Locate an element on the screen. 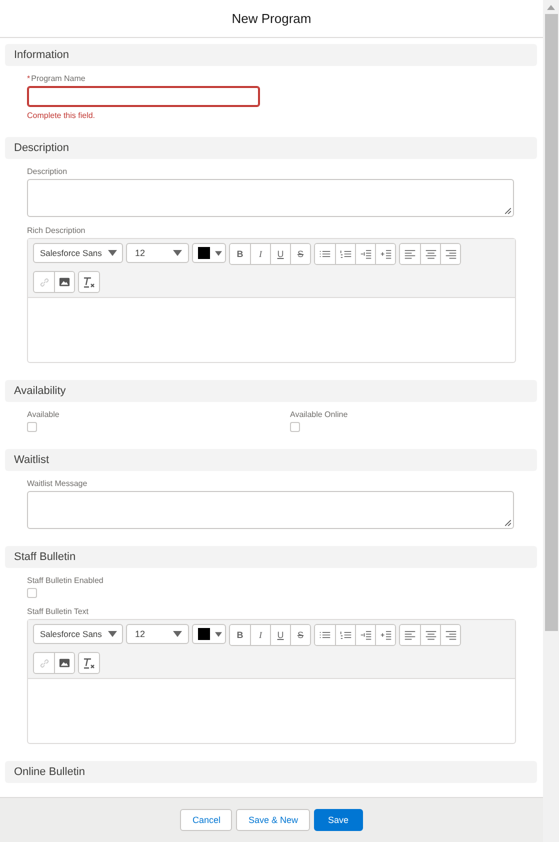  section-header: Availability is located at coordinates (271, 391).